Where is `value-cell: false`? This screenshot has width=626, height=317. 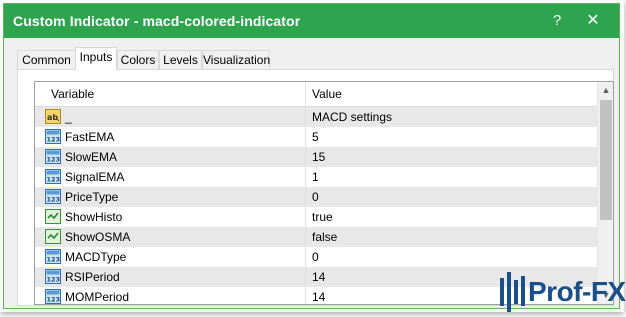 value-cell: false is located at coordinates (451, 237).